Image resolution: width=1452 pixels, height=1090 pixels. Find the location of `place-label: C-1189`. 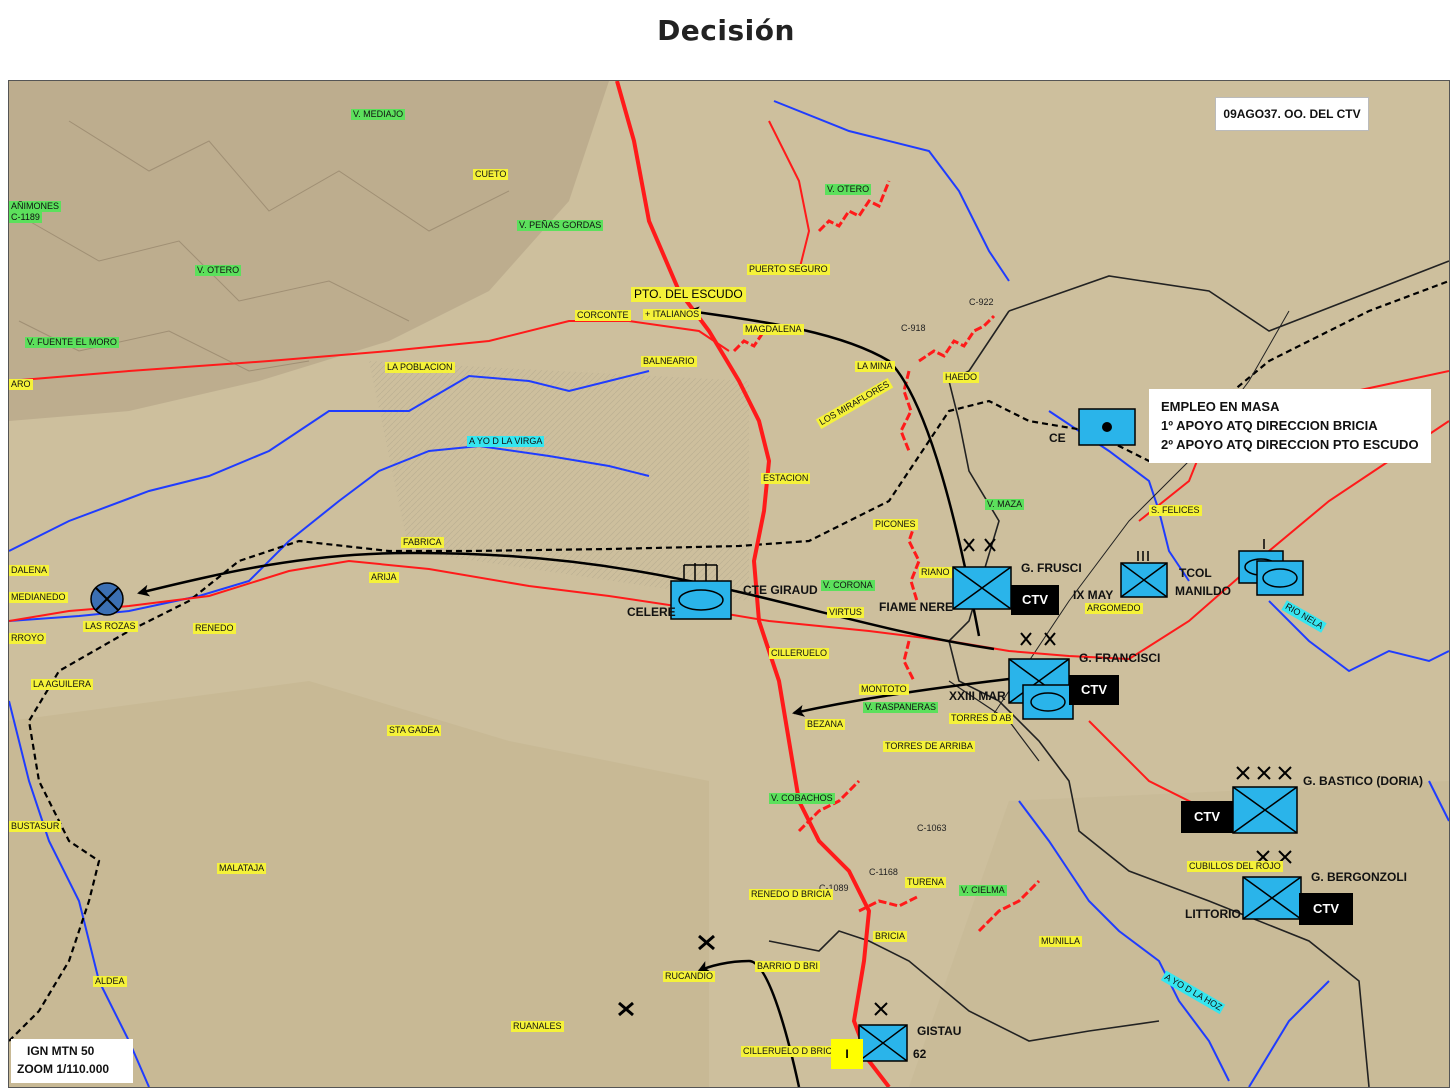

place-label: C-1189 is located at coordinates (25, 217).